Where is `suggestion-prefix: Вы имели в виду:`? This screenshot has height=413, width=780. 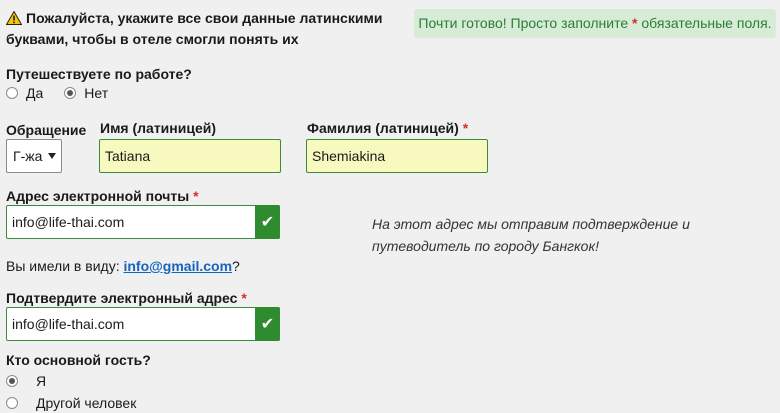 suggestion-prefix: Вы имели в виду: is located at coordinates (63, 266).